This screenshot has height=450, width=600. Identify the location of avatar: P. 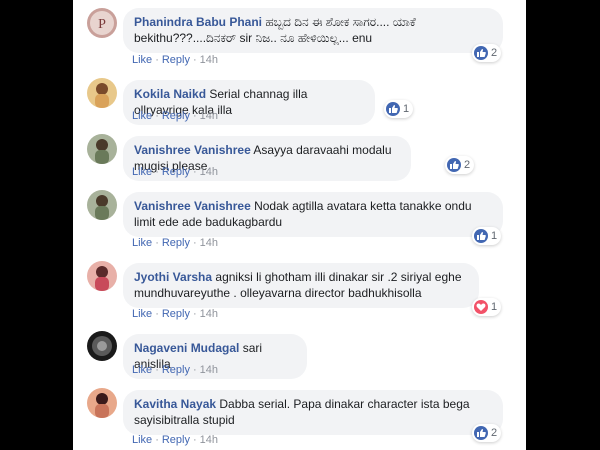
(102, 23).